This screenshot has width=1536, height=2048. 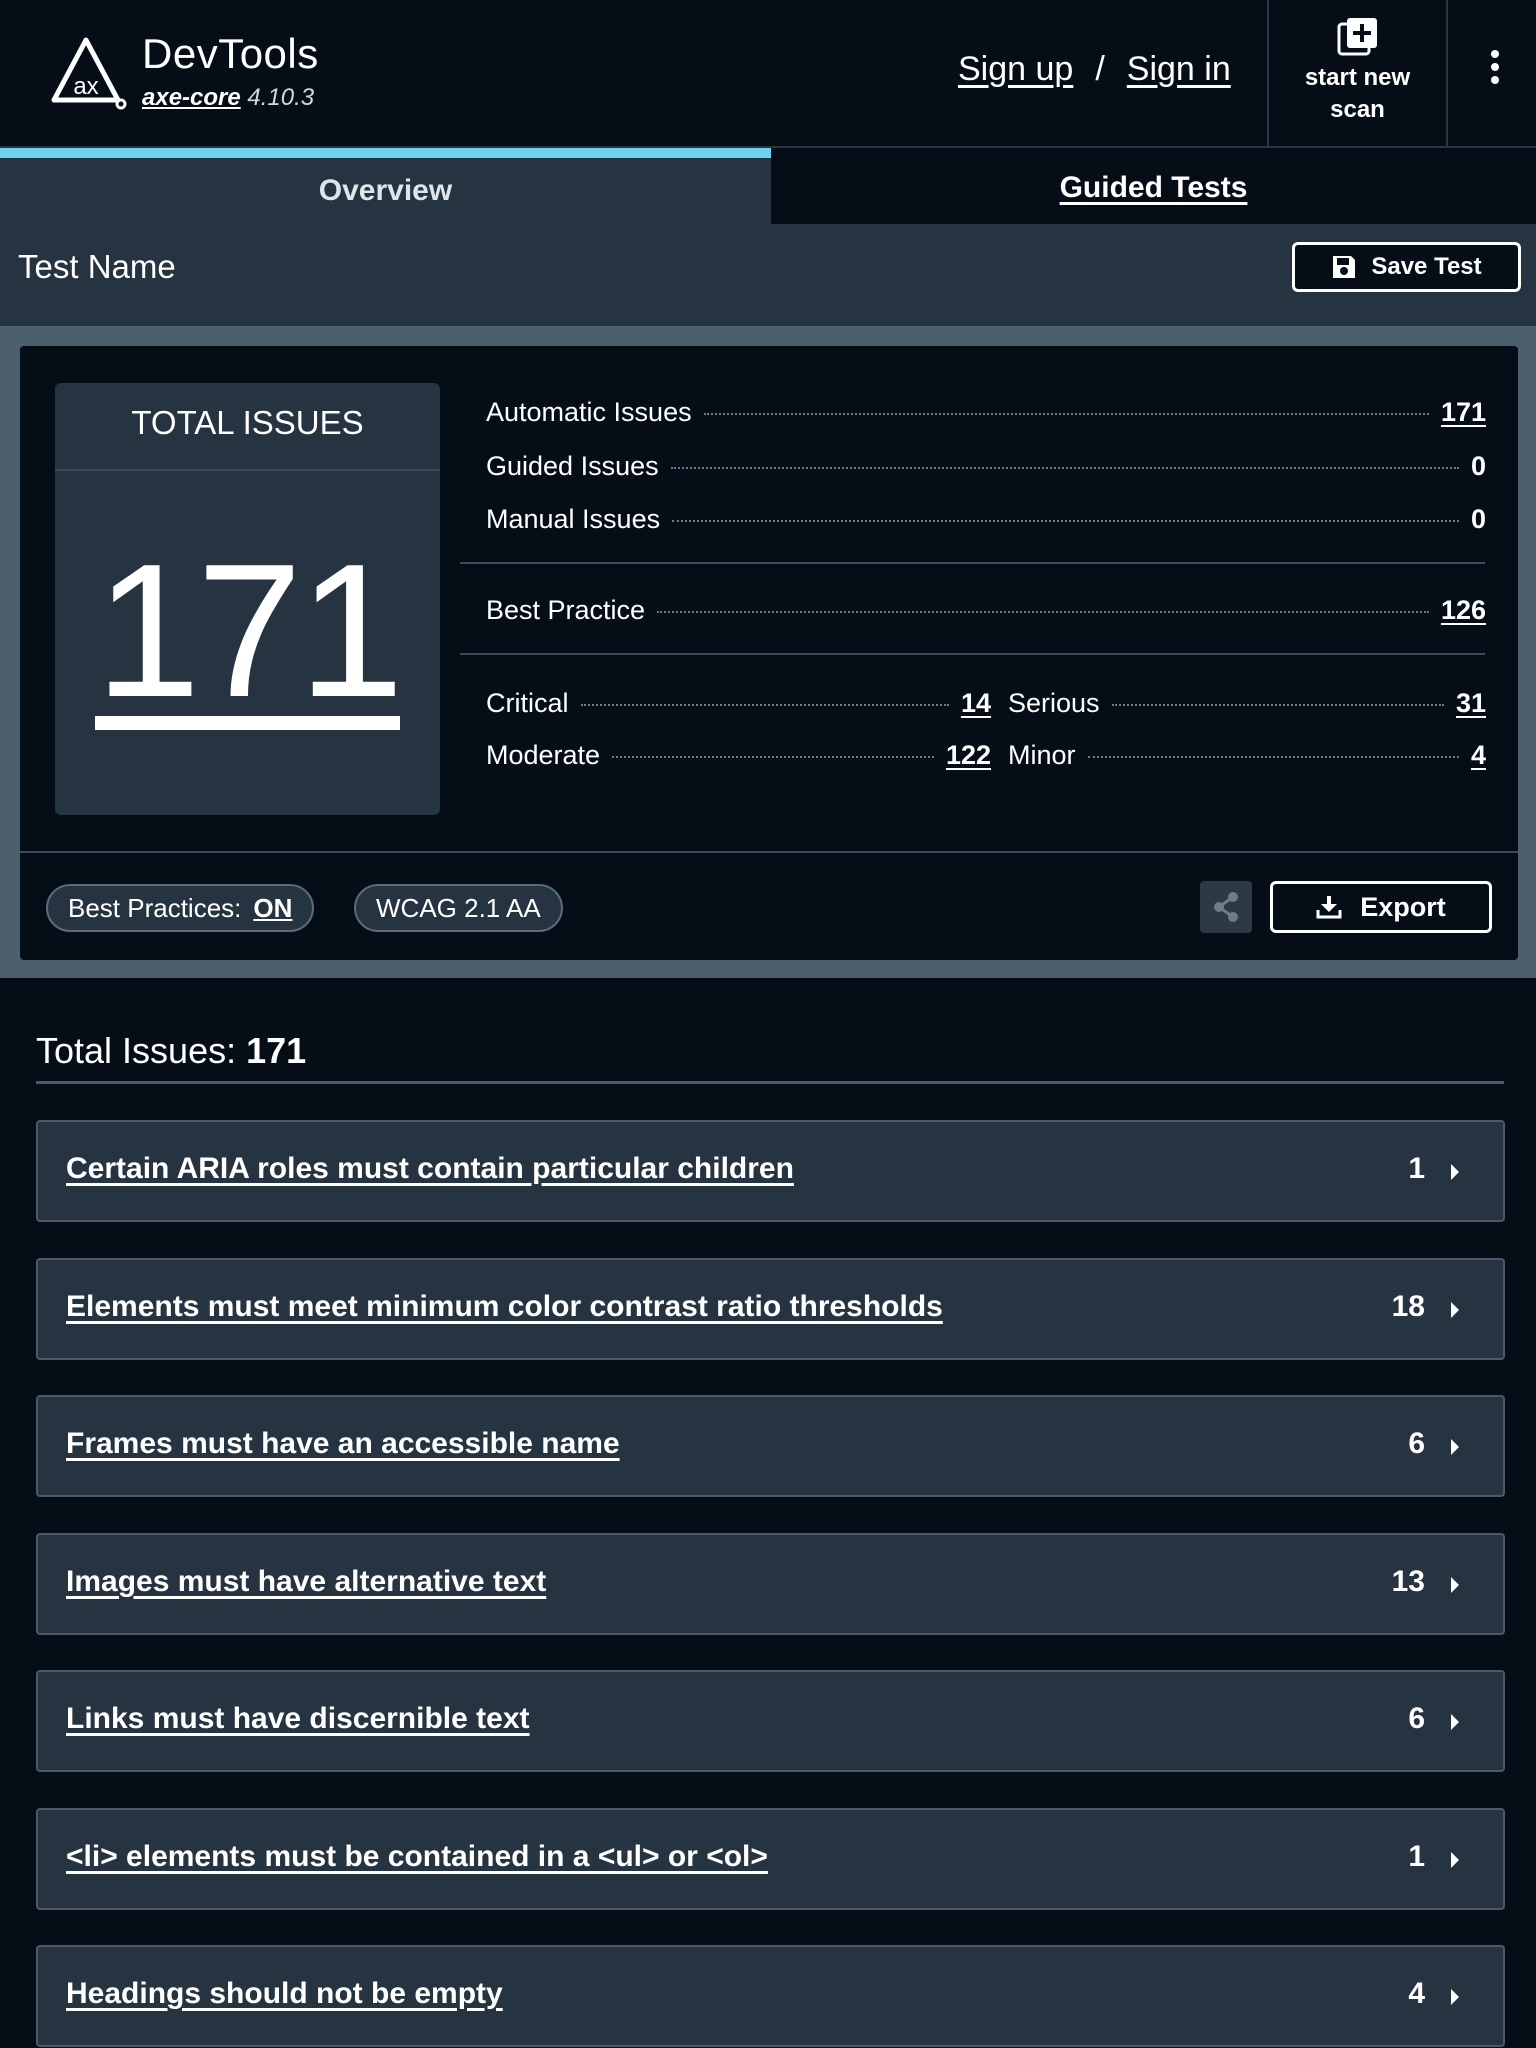 What do you see at coordinates (273, 908) in the screenshot?
I see `best-practices-value: ON` at bounding box center [273, 908].